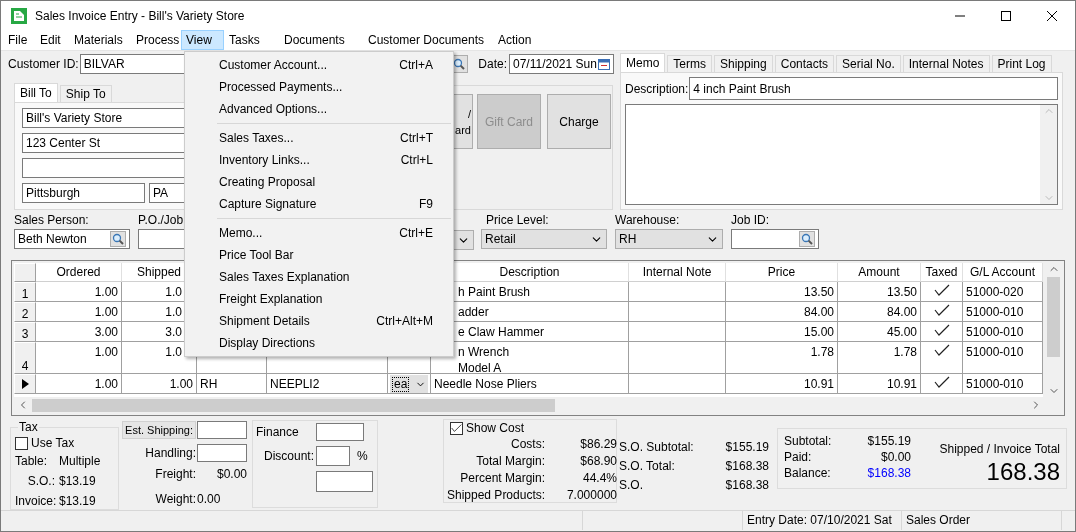 This screenshot has width=1076, height=532. Describe the element at coordinates (319, 160) in the screenshot. I see `menu-item: Inventory Links... Ctrl+L` at that location.